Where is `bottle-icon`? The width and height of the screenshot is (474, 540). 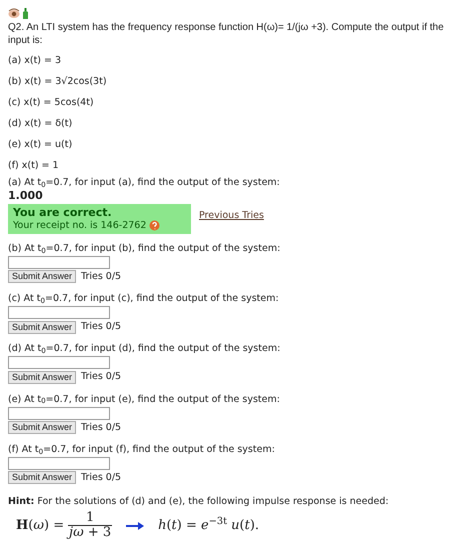 bottle-icon is located at coordinates (25, 13).